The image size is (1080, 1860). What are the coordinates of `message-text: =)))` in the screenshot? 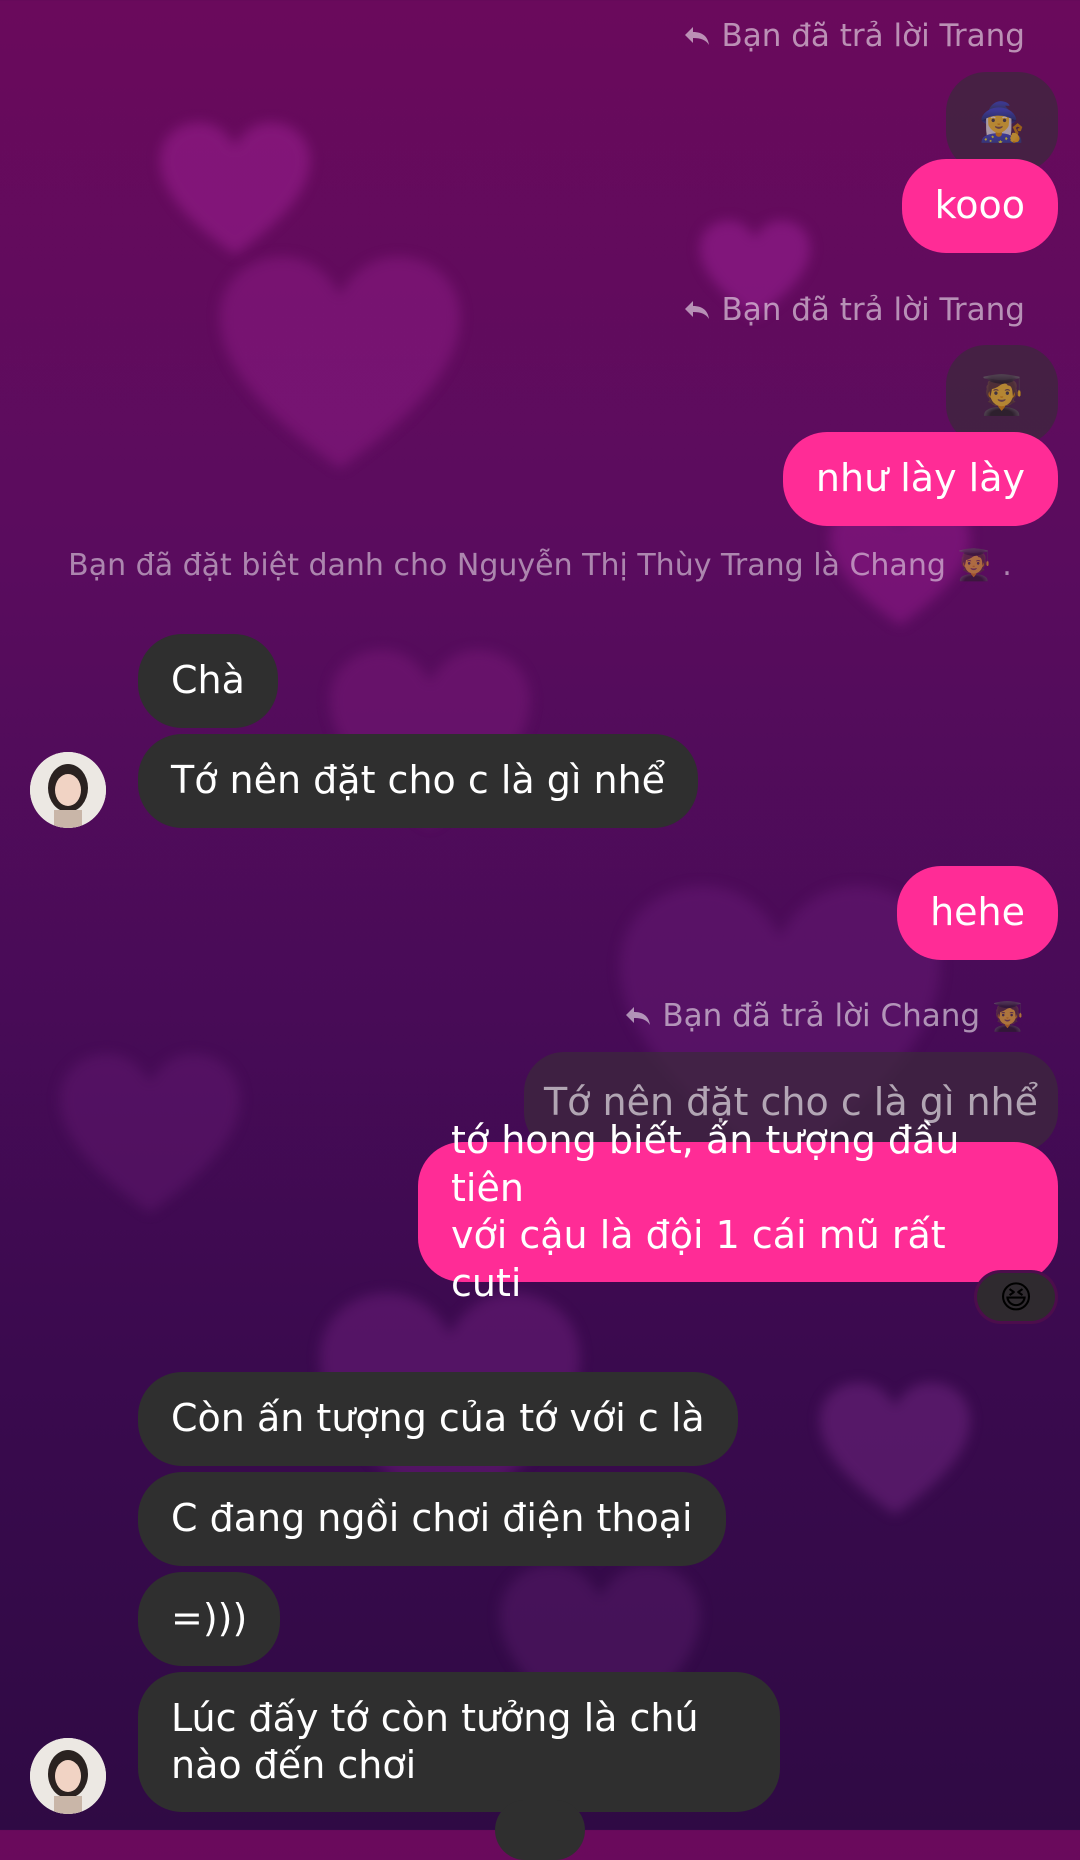 It's located at (209, 1618).